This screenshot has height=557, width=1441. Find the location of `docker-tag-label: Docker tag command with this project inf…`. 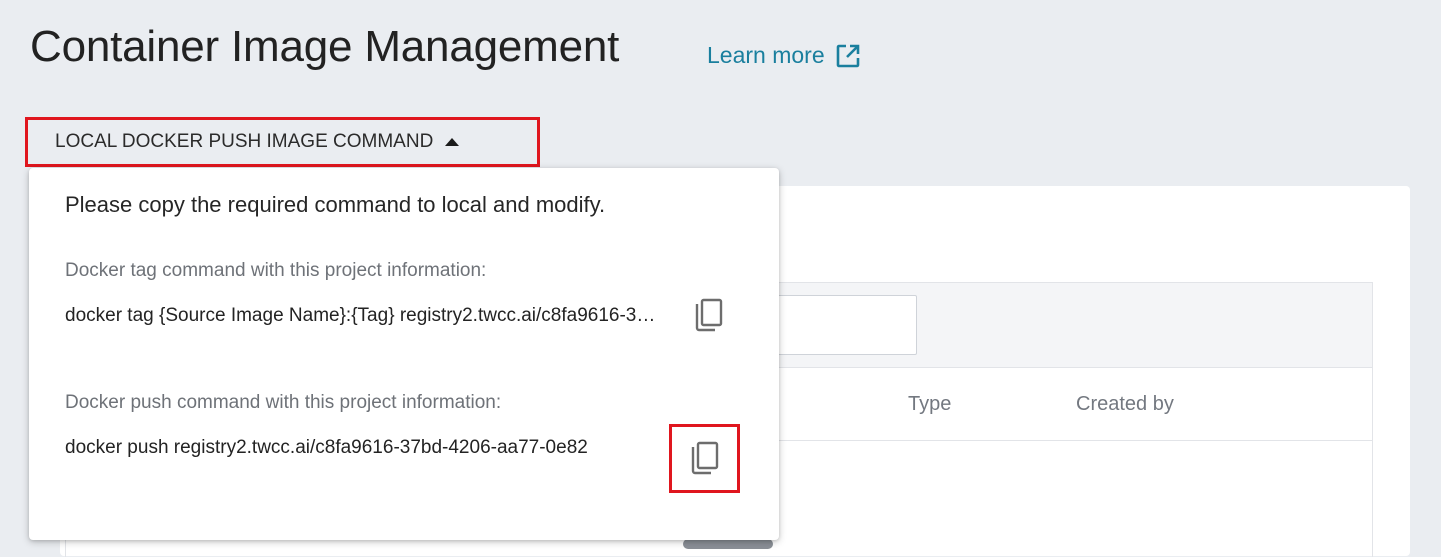

docker-tag-label: Docker tag command with this project inf… is located at coordinates (276, 270).